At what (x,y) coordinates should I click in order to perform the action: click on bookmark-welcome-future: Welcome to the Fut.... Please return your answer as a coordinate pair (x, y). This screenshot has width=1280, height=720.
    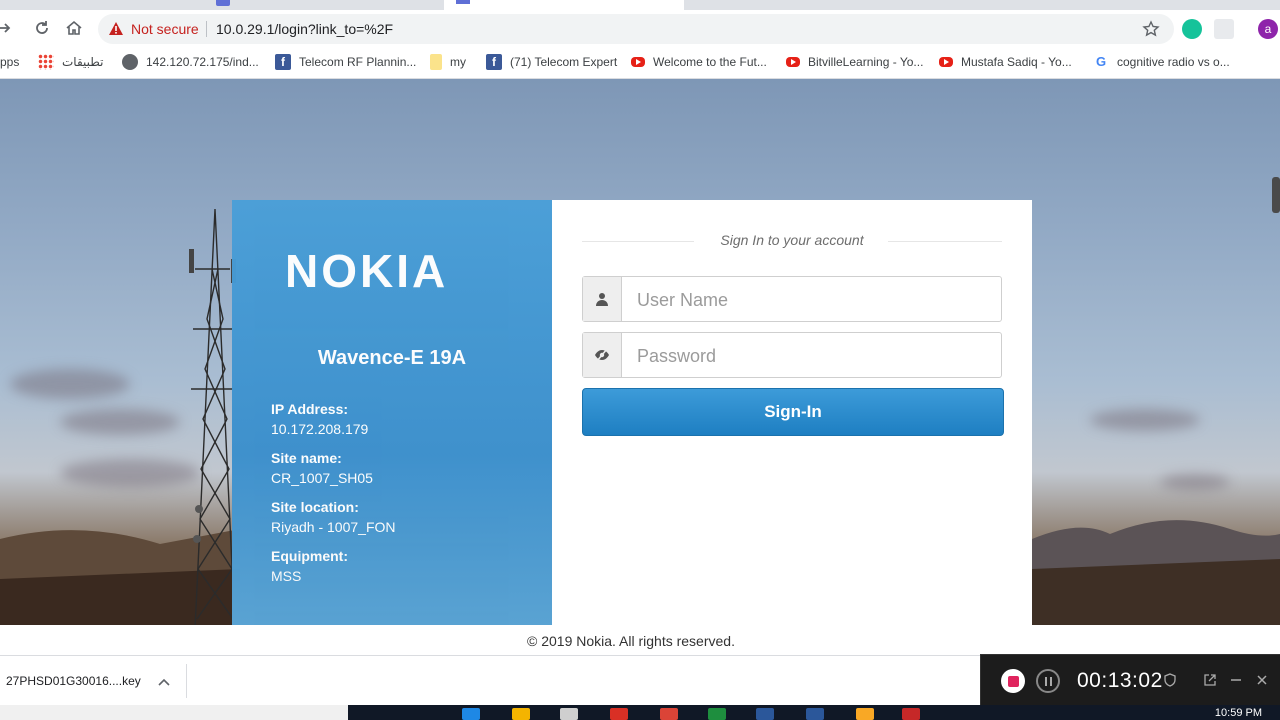
    Looking at the image, I should click on (699, 62).